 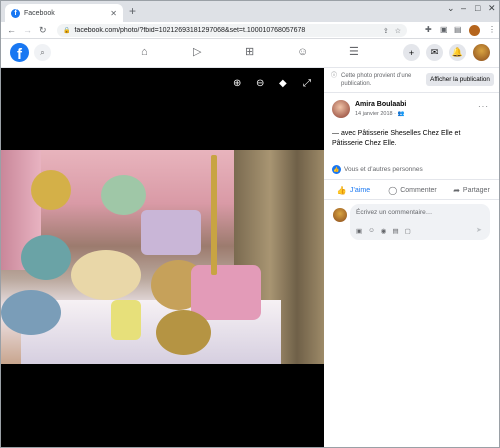 I want to click on chevron-down-icon: ⌄, so click(x=451, y=8).